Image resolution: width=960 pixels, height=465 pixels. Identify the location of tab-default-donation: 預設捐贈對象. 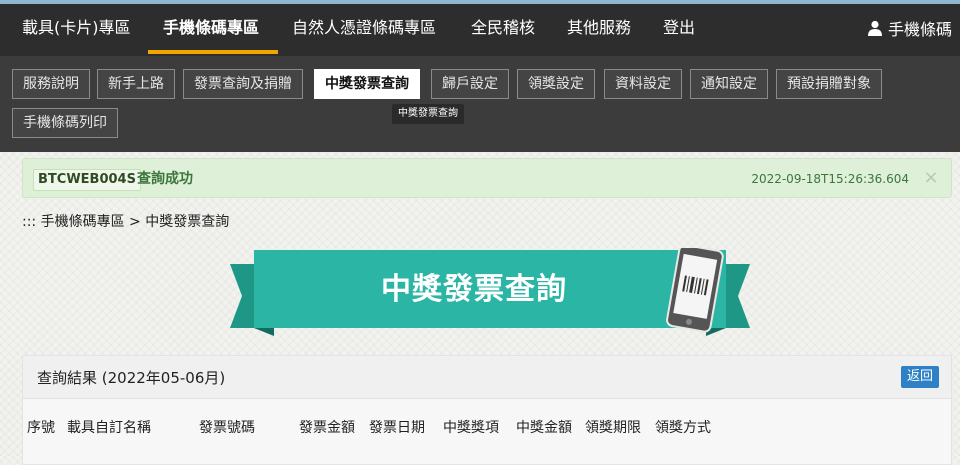
(829, 84).